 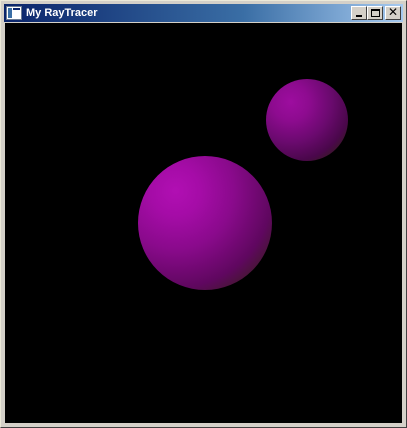 What do you see at coordinates (203, 13) in the screenshot?
I see `title-bar: My RayTracer ✕` at bounding box center [203, 13].